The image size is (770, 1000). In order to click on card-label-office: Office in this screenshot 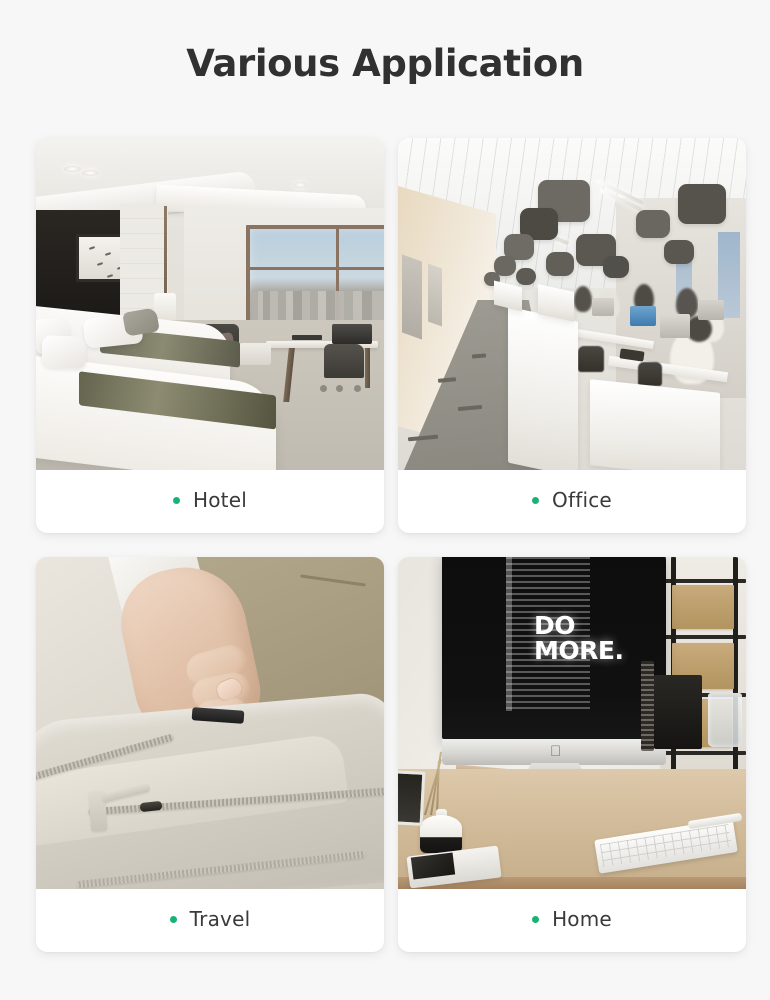, I will do `click(572, 501)`.